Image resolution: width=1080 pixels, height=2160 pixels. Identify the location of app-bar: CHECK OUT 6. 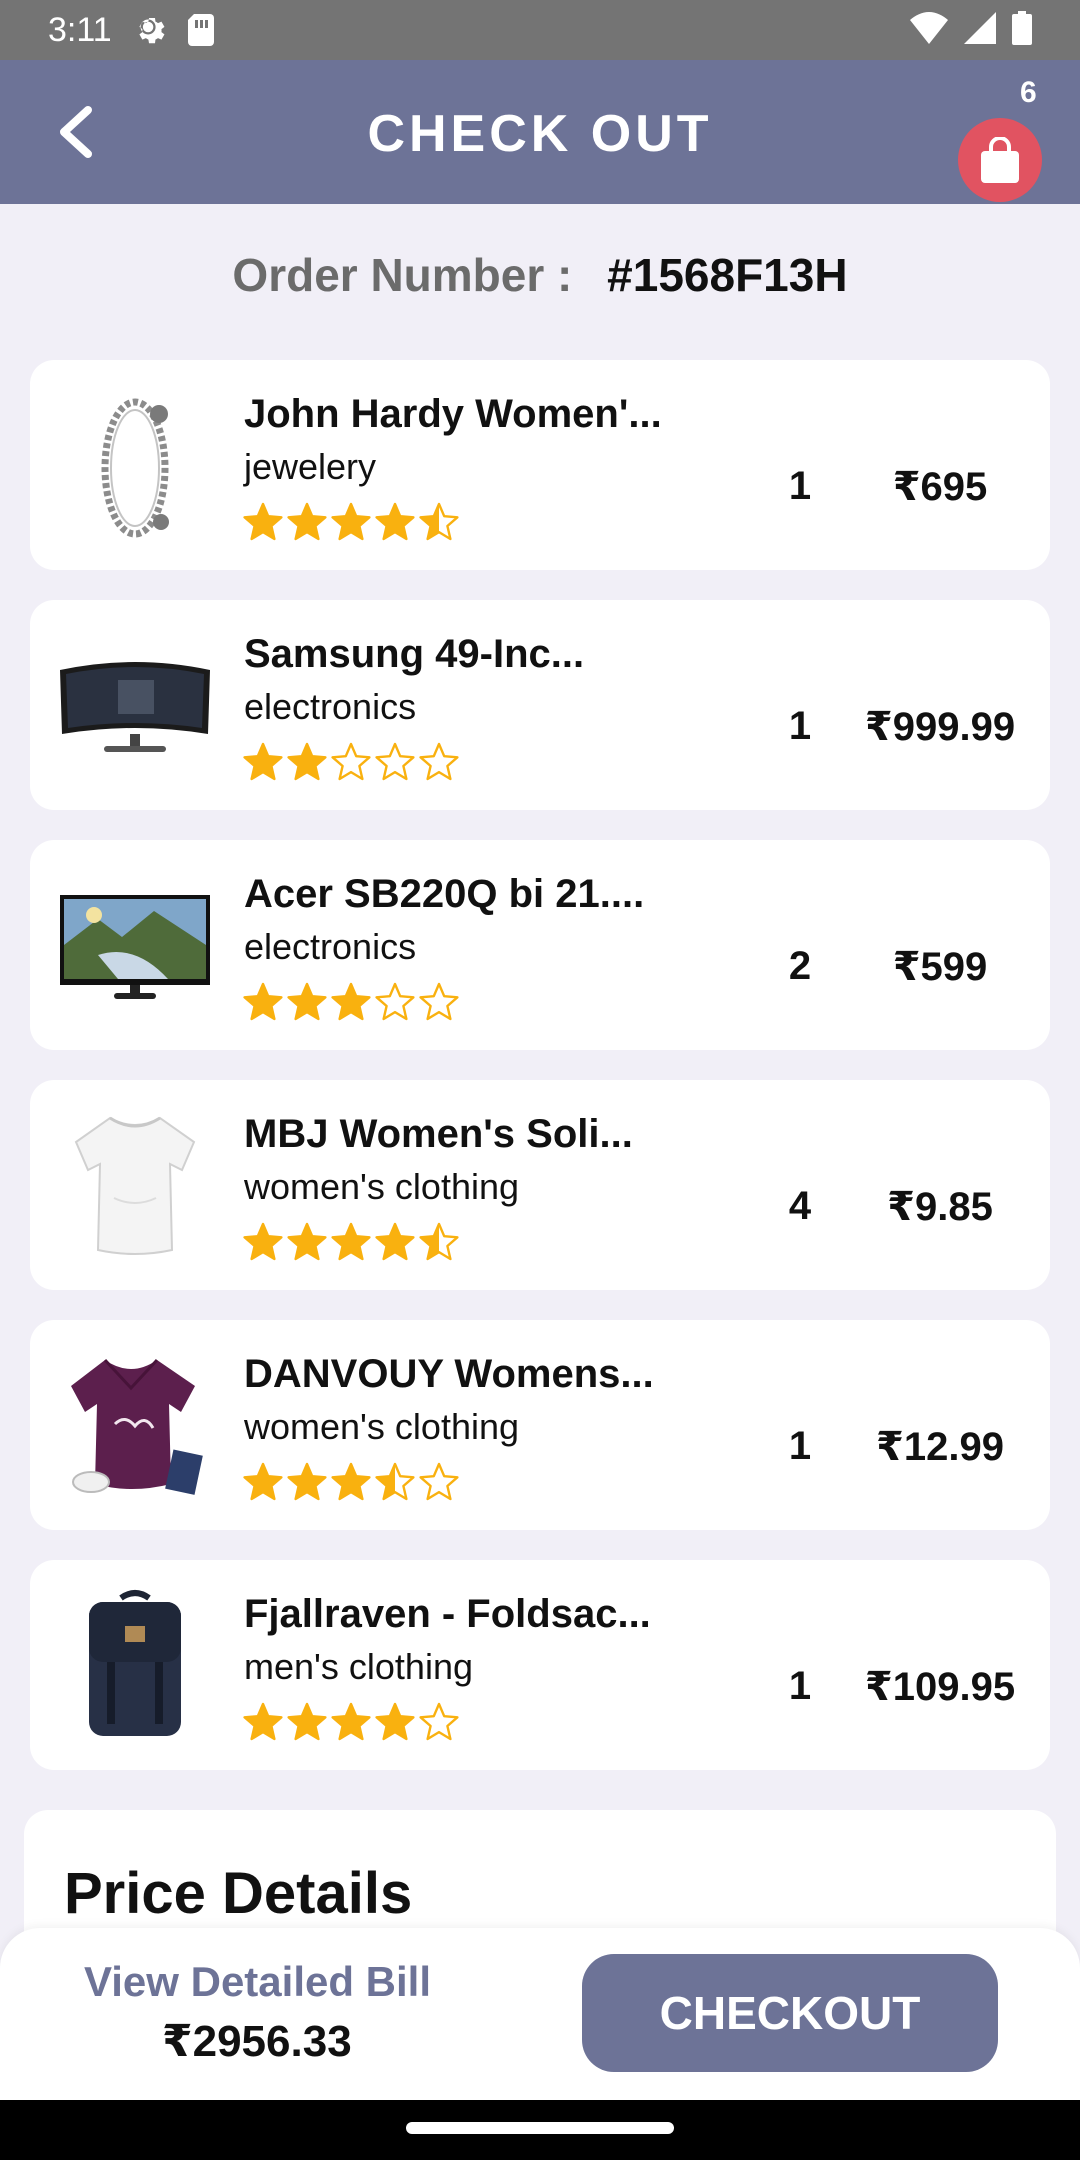
(540, 132).